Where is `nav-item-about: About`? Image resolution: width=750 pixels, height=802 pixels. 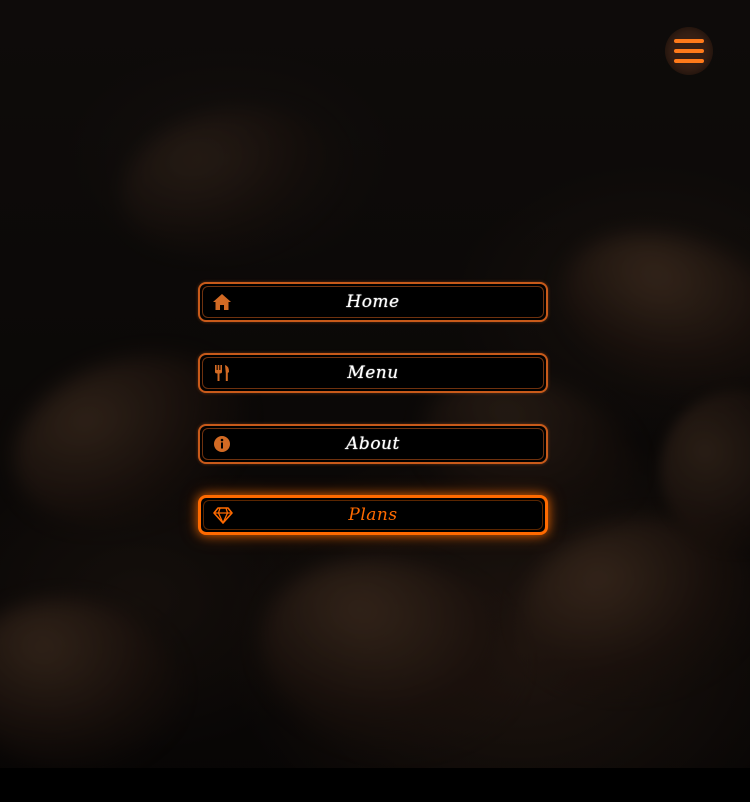
nav-item-about: About is located at coordinates (373, 444).